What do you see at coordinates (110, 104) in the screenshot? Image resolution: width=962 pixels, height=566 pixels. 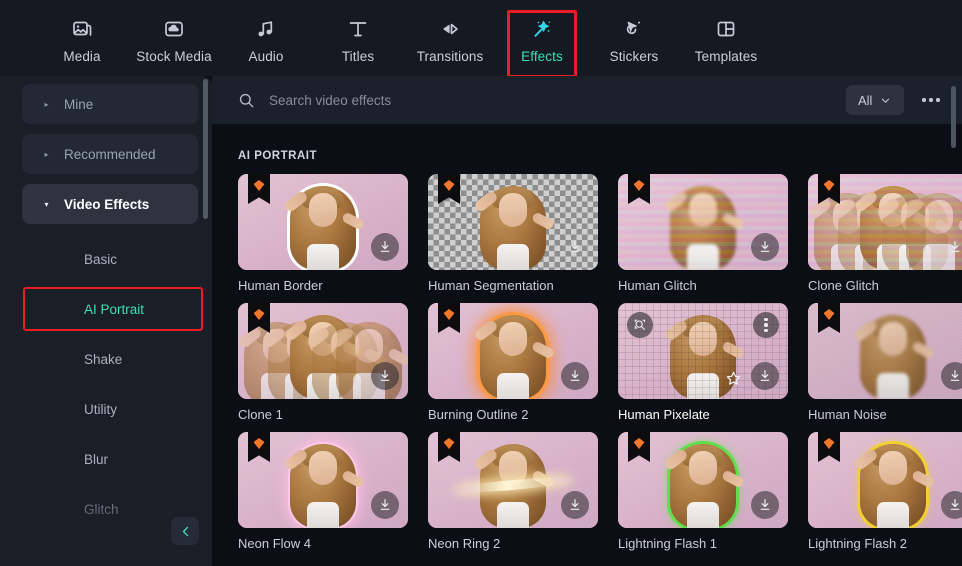 I see `sidebar-group-mine: ▸ Mine` at bounding box center [110, 104].